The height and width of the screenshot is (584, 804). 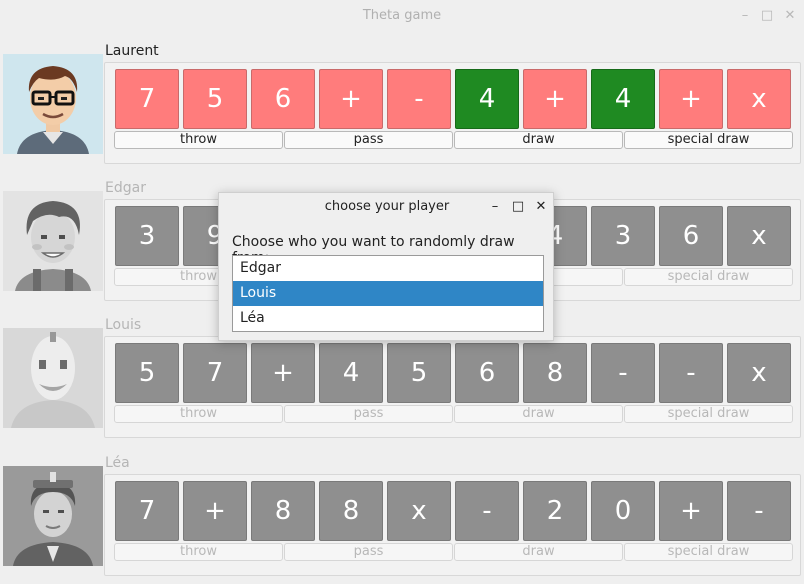 What do you see at coordinates (745, 16) in the screenshot?
I see `minimize-window-button: –` at bounding box center [745, 16].